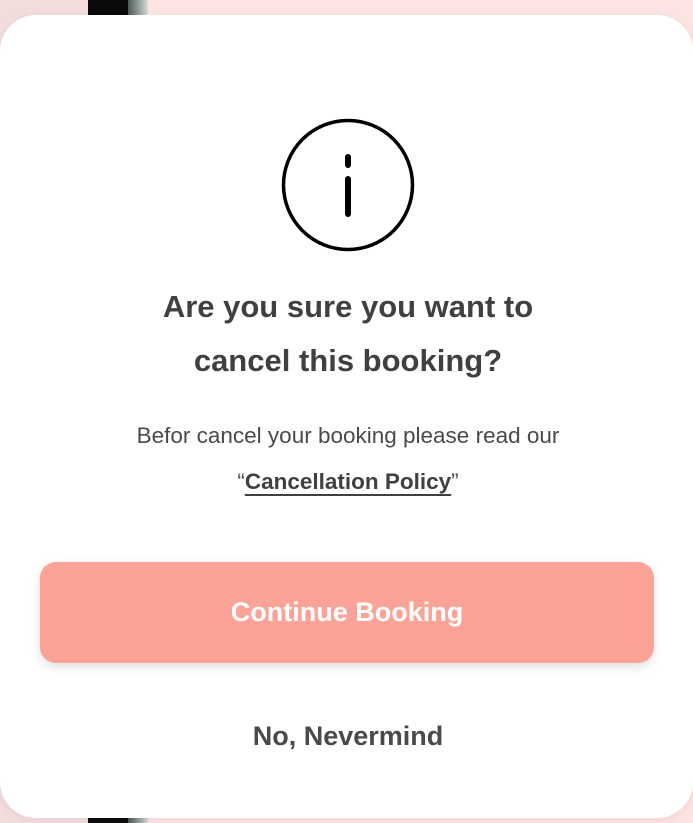  I want to click on info-icon, so click(348, 185).